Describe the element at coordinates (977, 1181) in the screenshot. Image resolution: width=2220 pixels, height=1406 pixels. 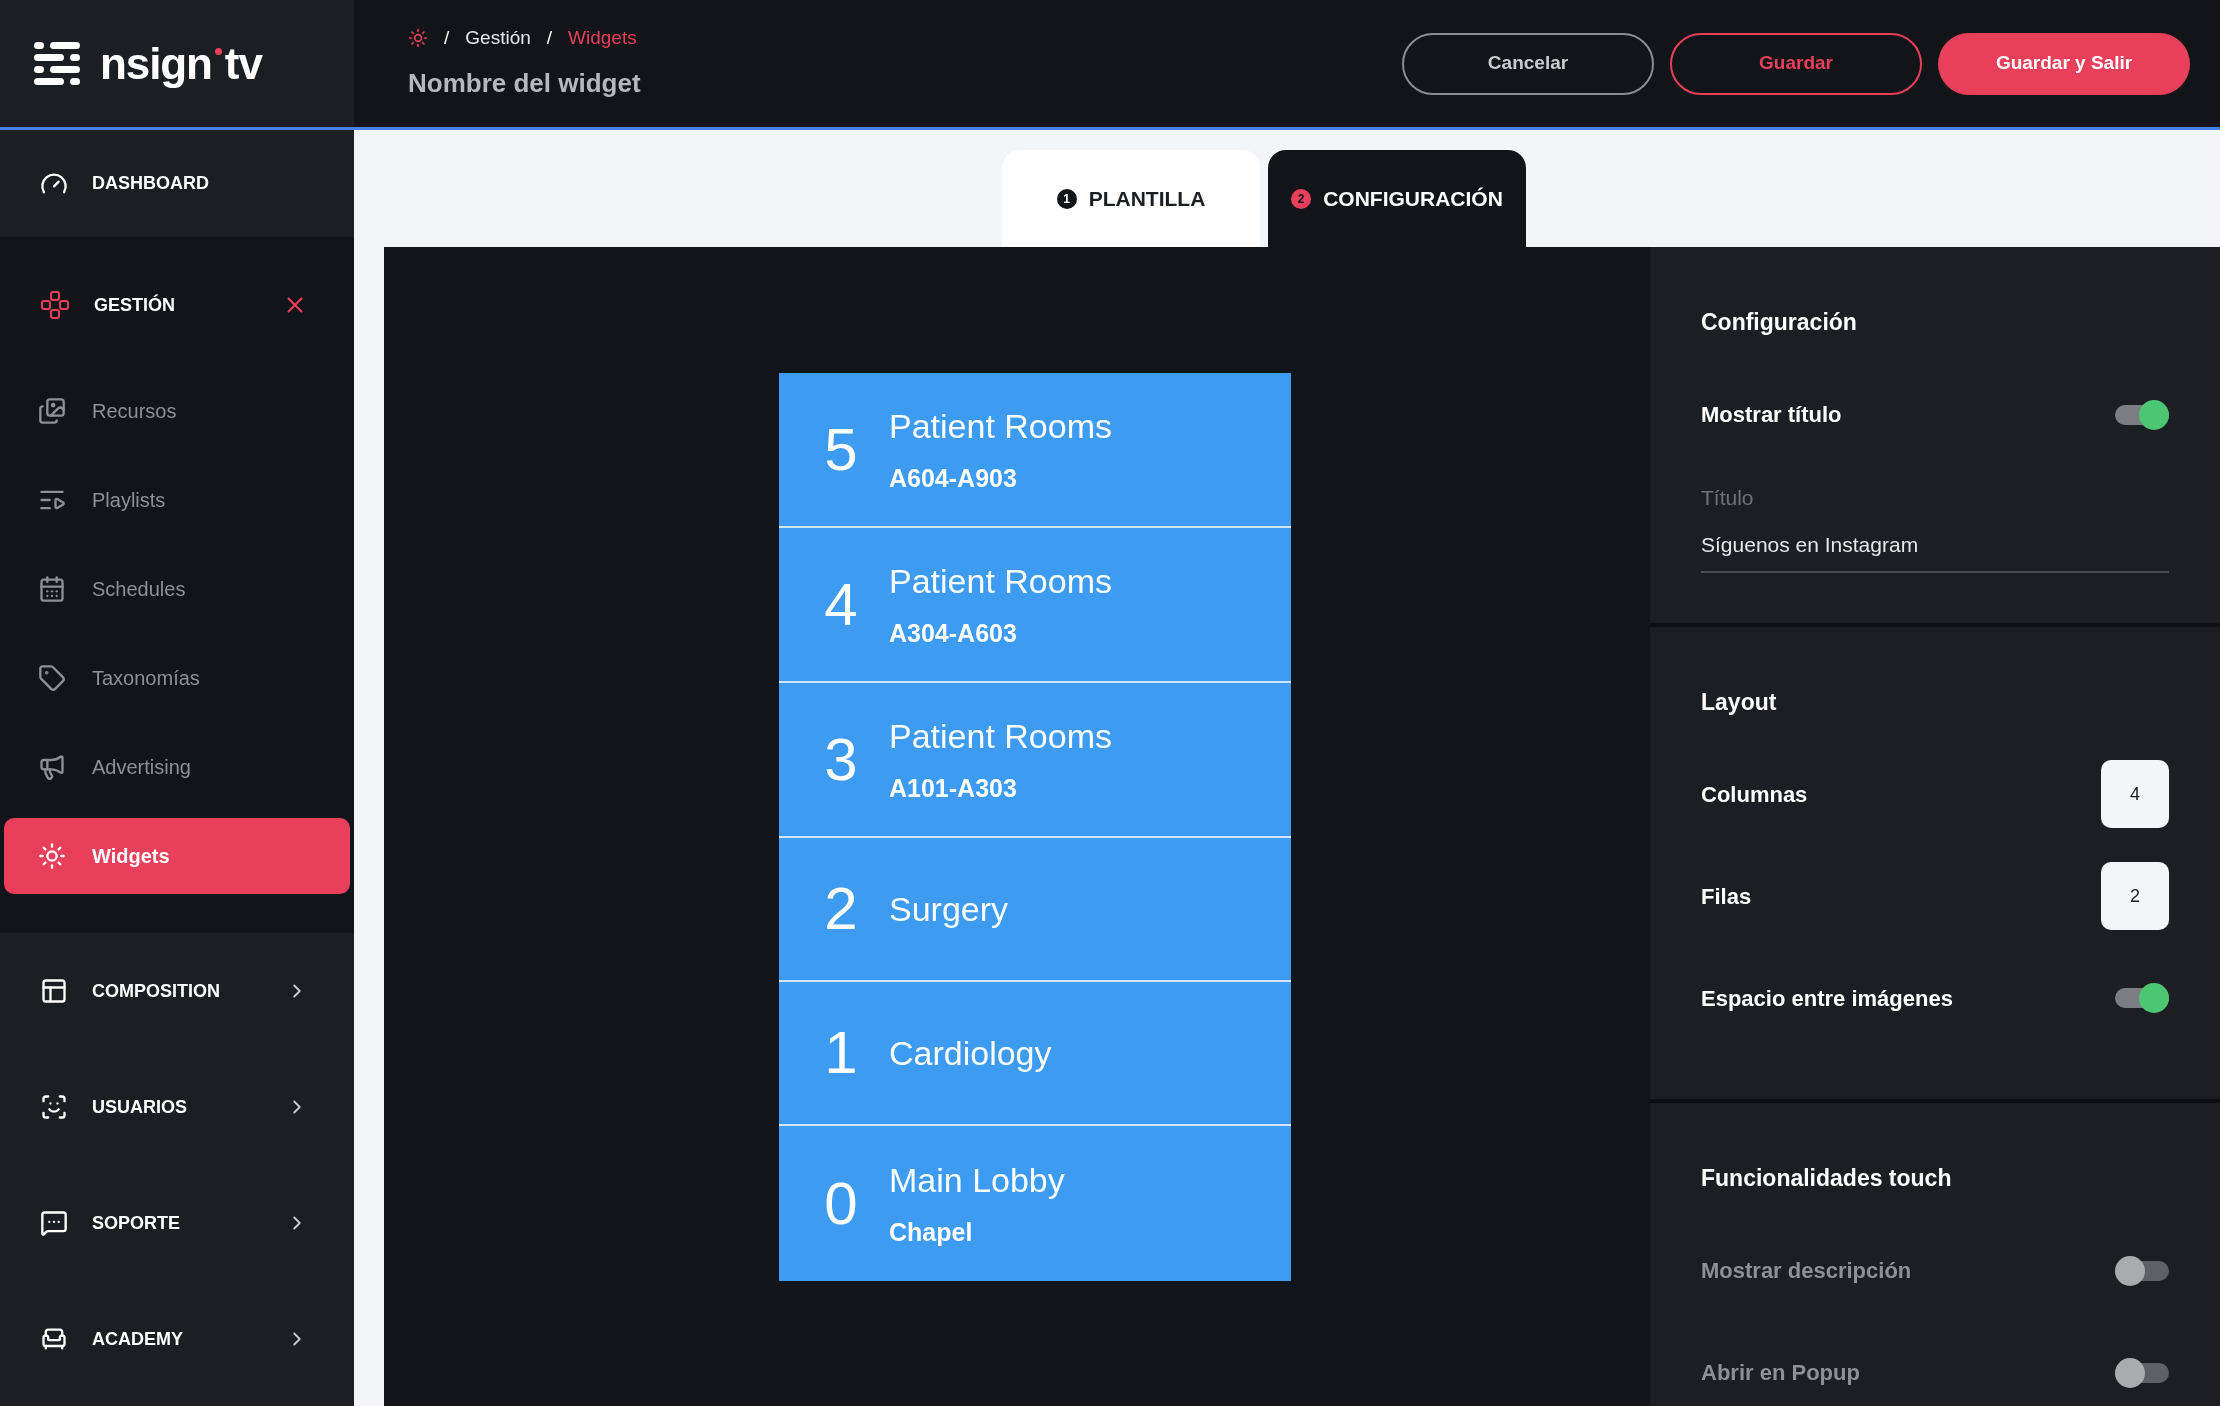
I see `directory-title: Main Lobby` at that location.